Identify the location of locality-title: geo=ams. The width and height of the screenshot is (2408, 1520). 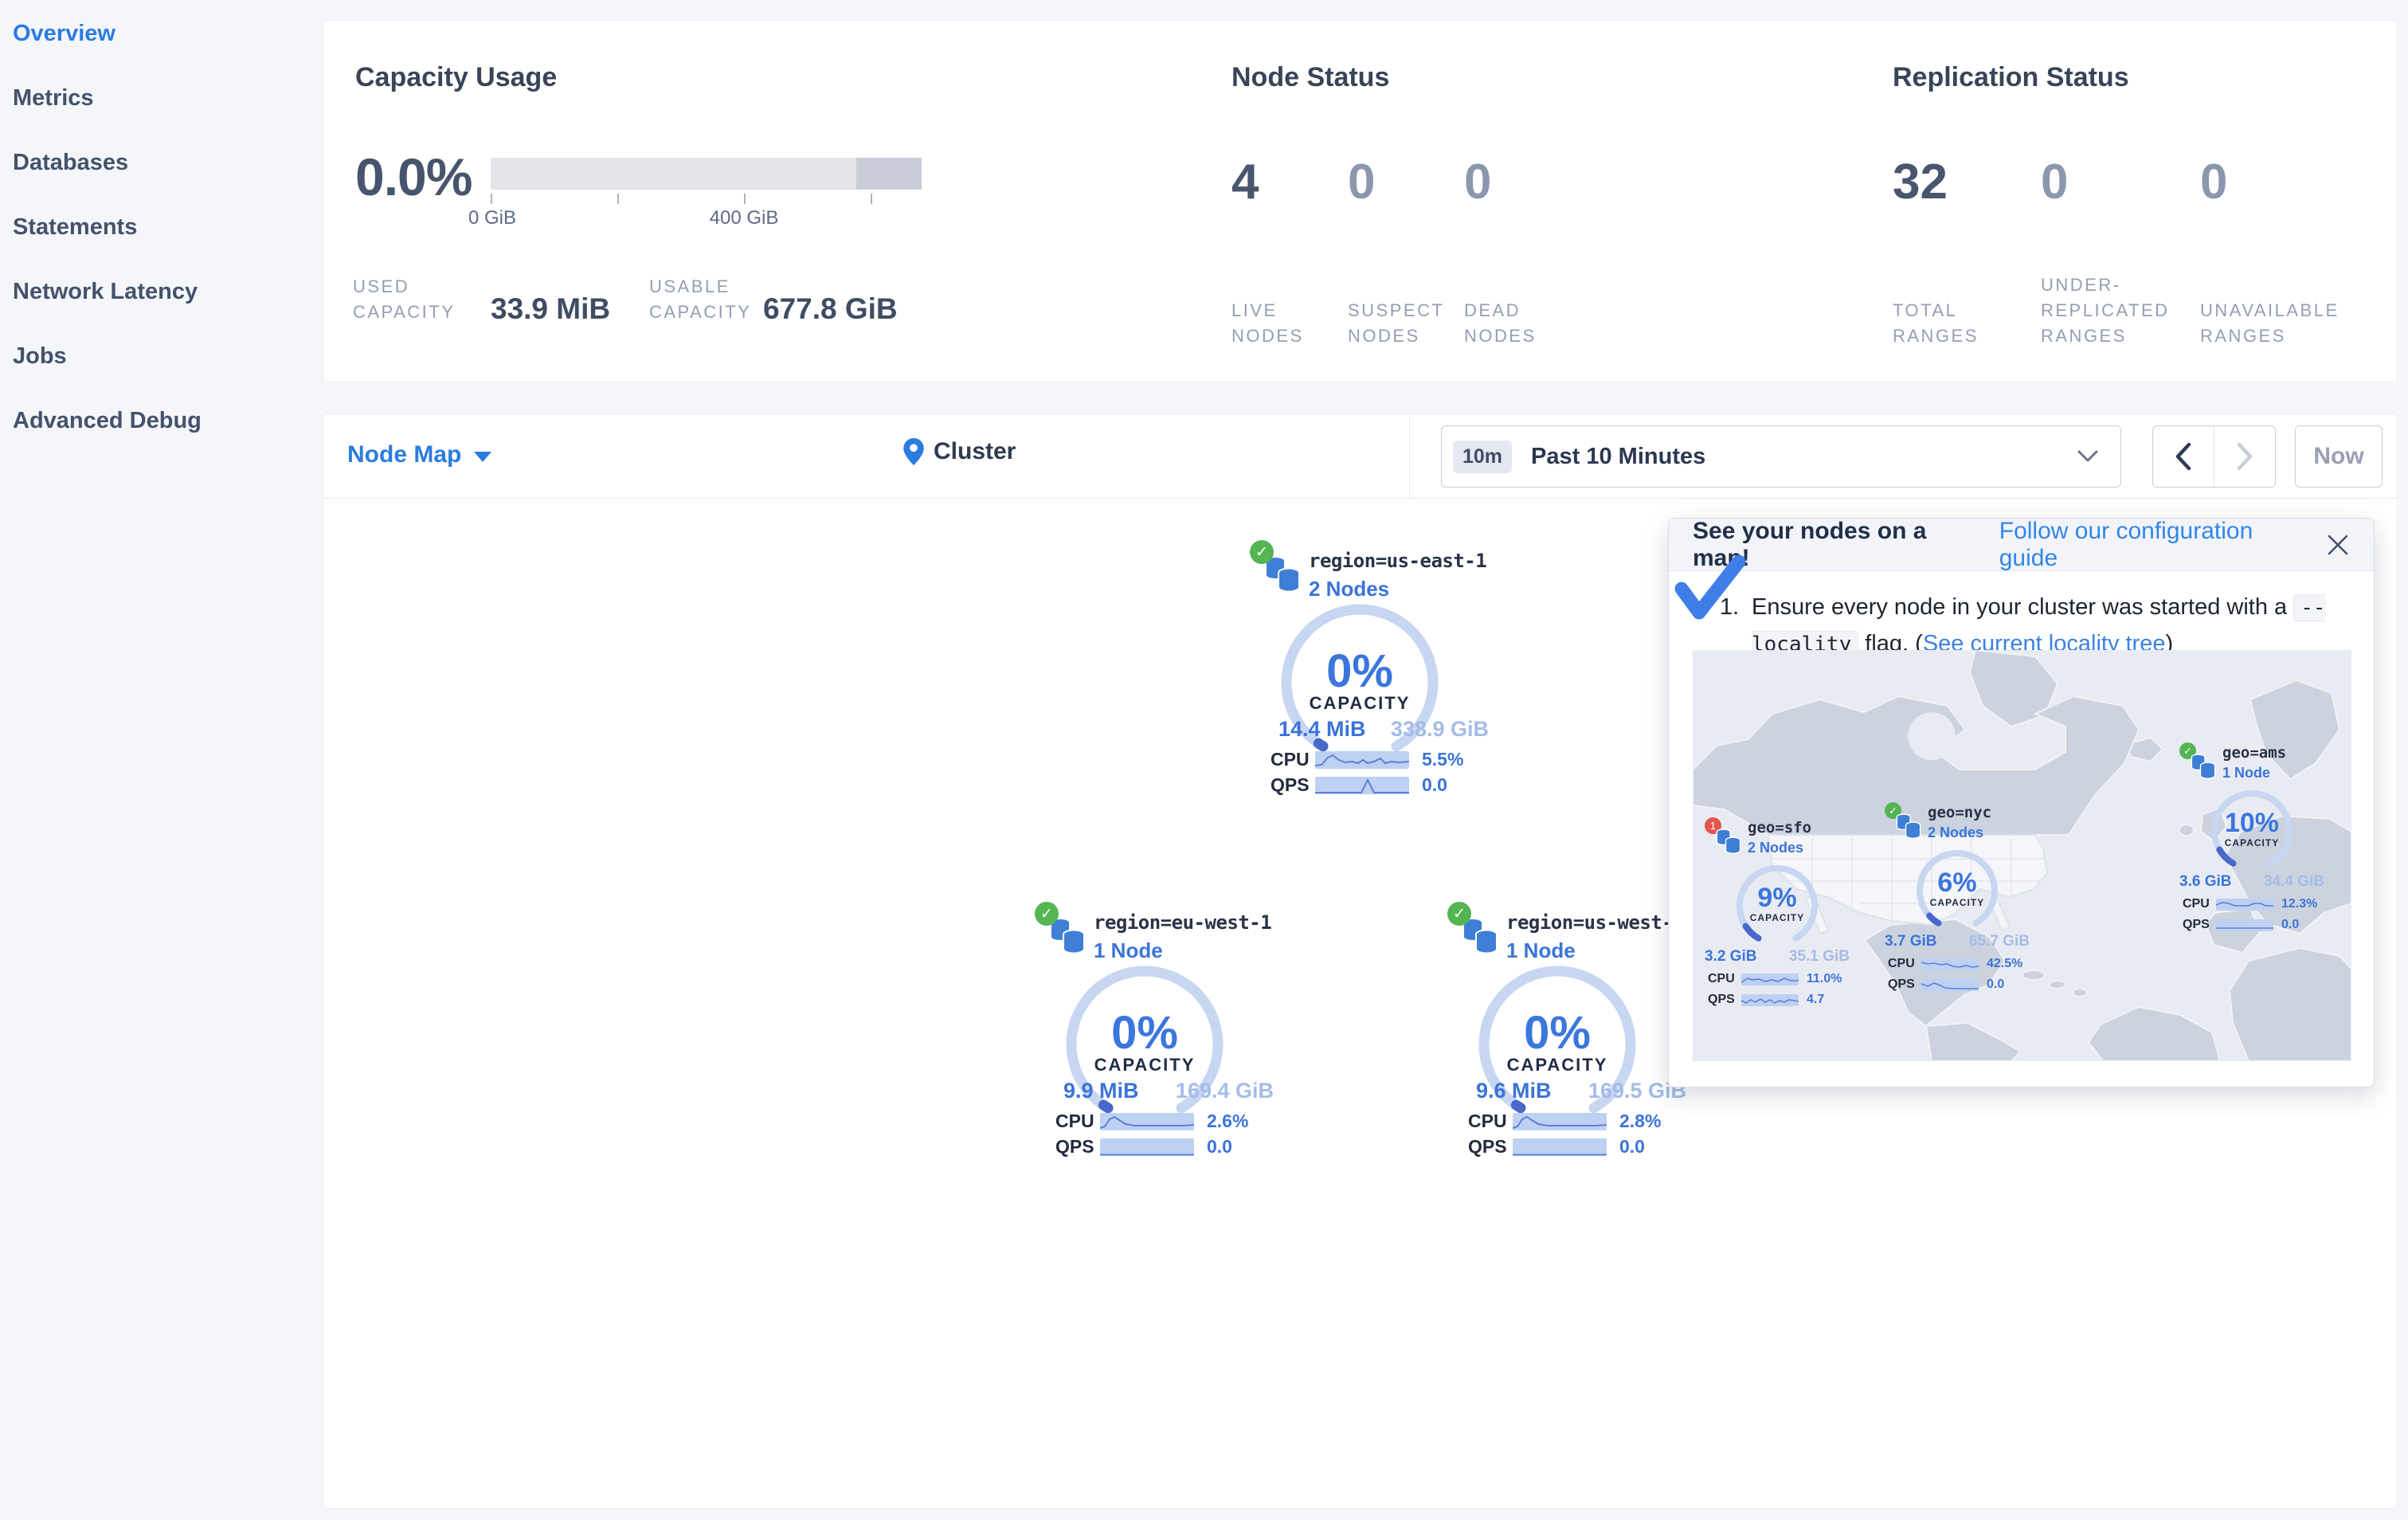
(2255, 753).